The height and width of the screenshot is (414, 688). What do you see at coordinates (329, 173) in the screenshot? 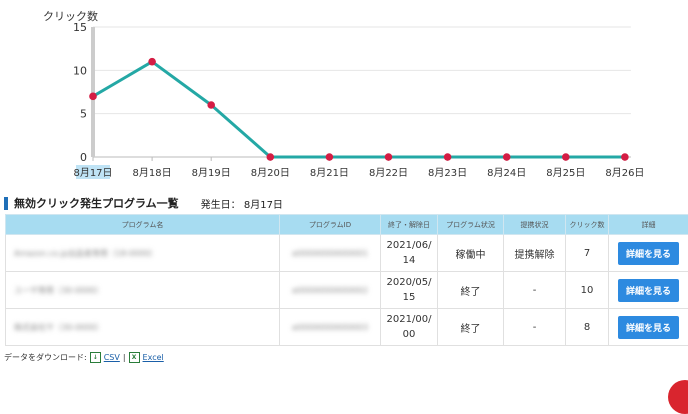
I see `x-tick-label: 8月21日` at bounding box center [329, 173].